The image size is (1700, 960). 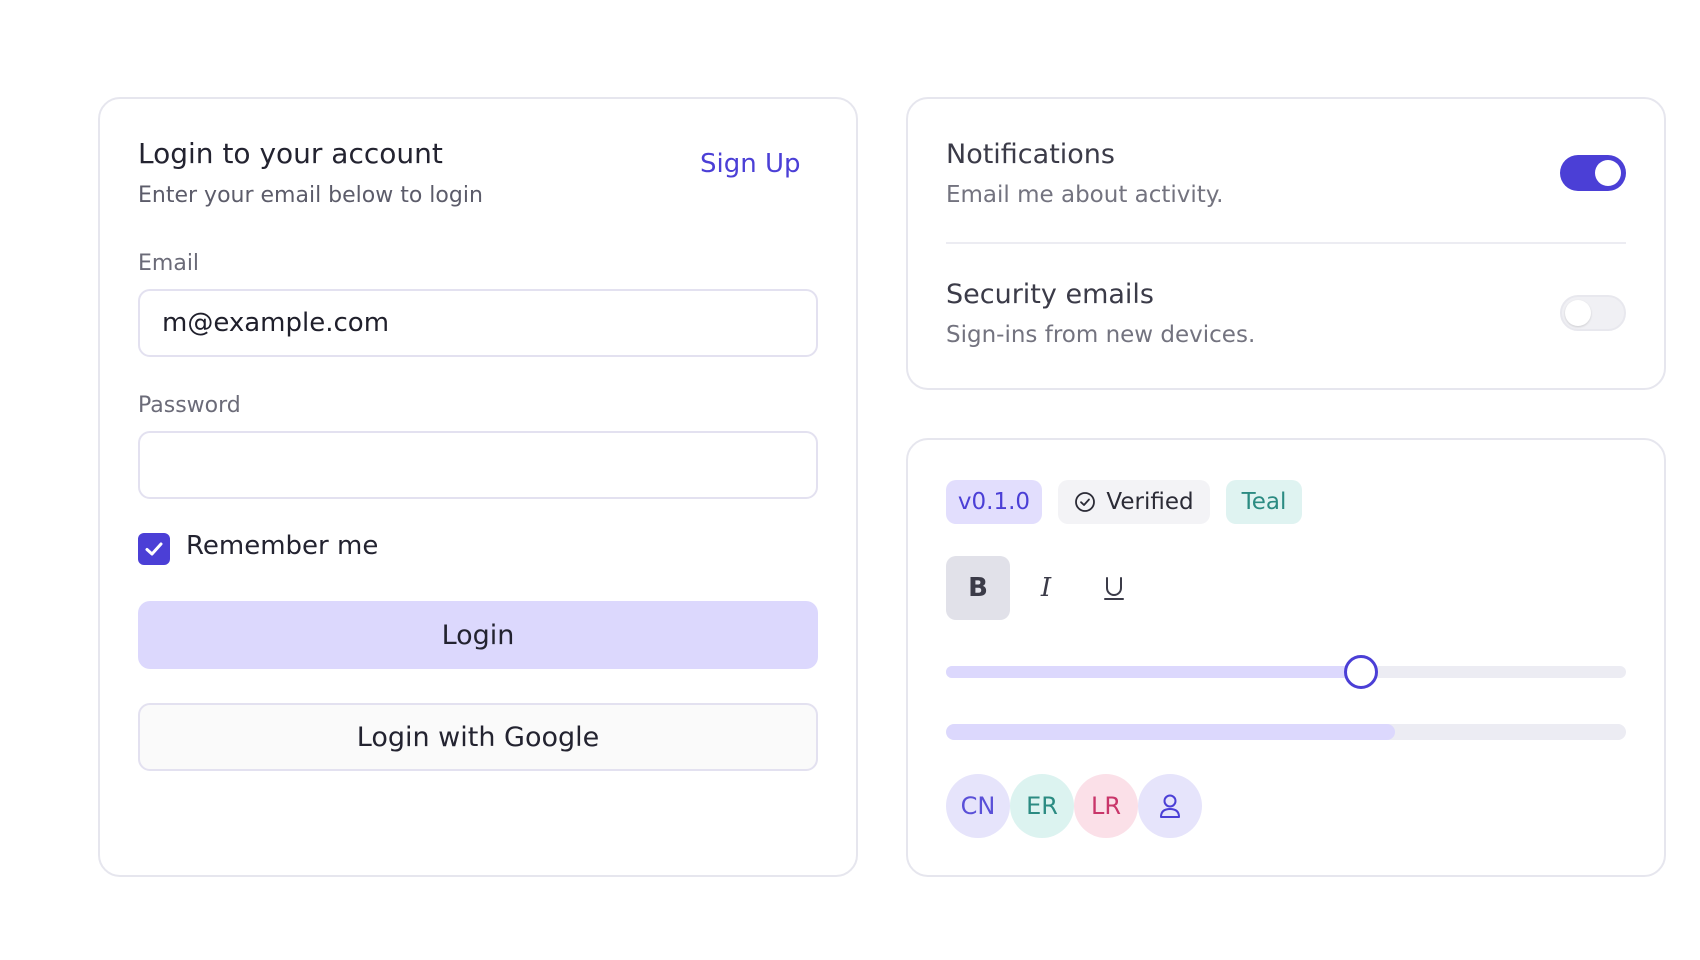 I want to click on notifications-title: Notifications, so click(x=1030, y=154).